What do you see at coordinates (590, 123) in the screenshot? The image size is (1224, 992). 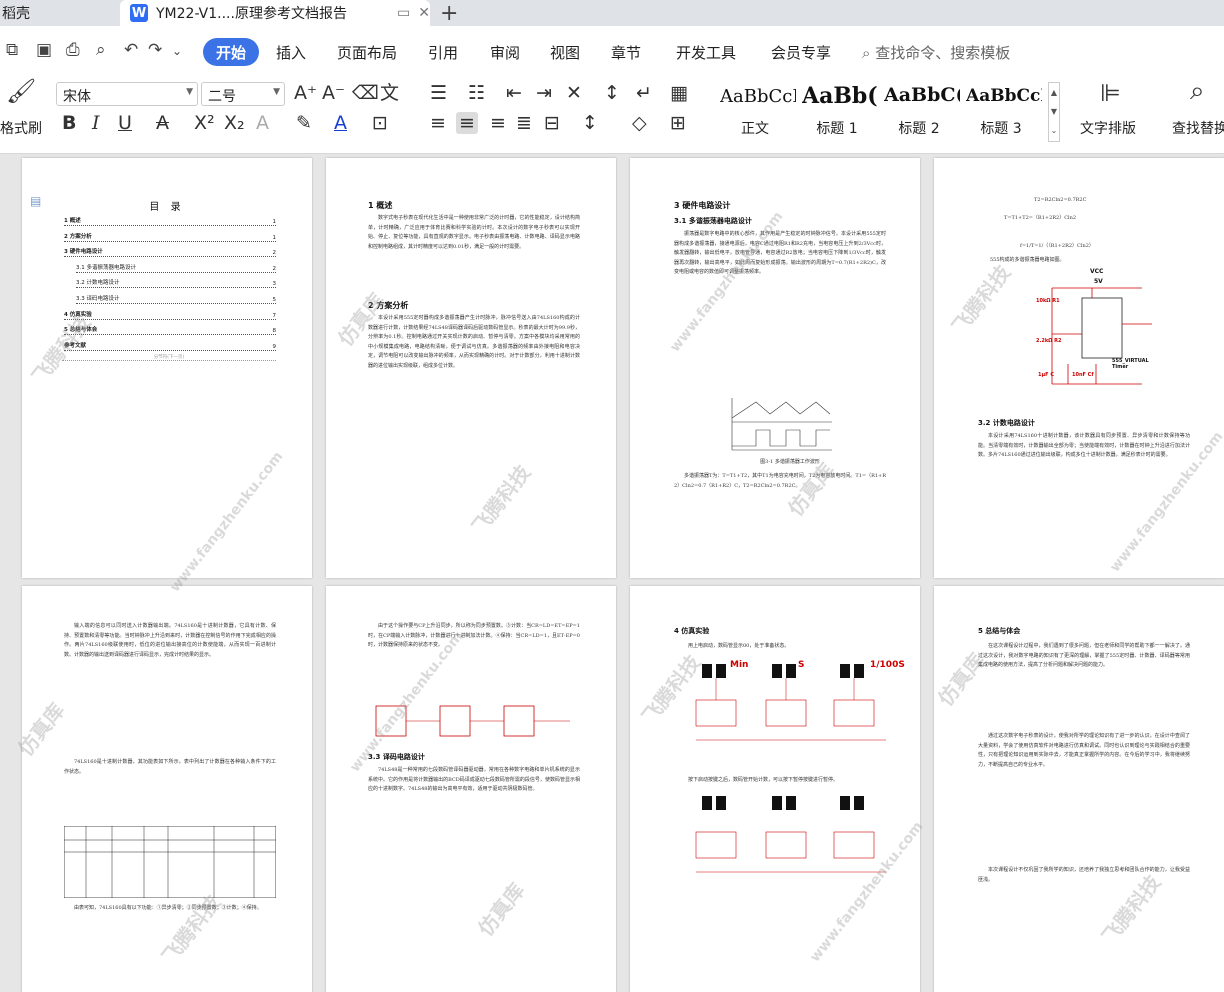 I see `line-spacing-icon: ↕` at bounding box center [590, 123].